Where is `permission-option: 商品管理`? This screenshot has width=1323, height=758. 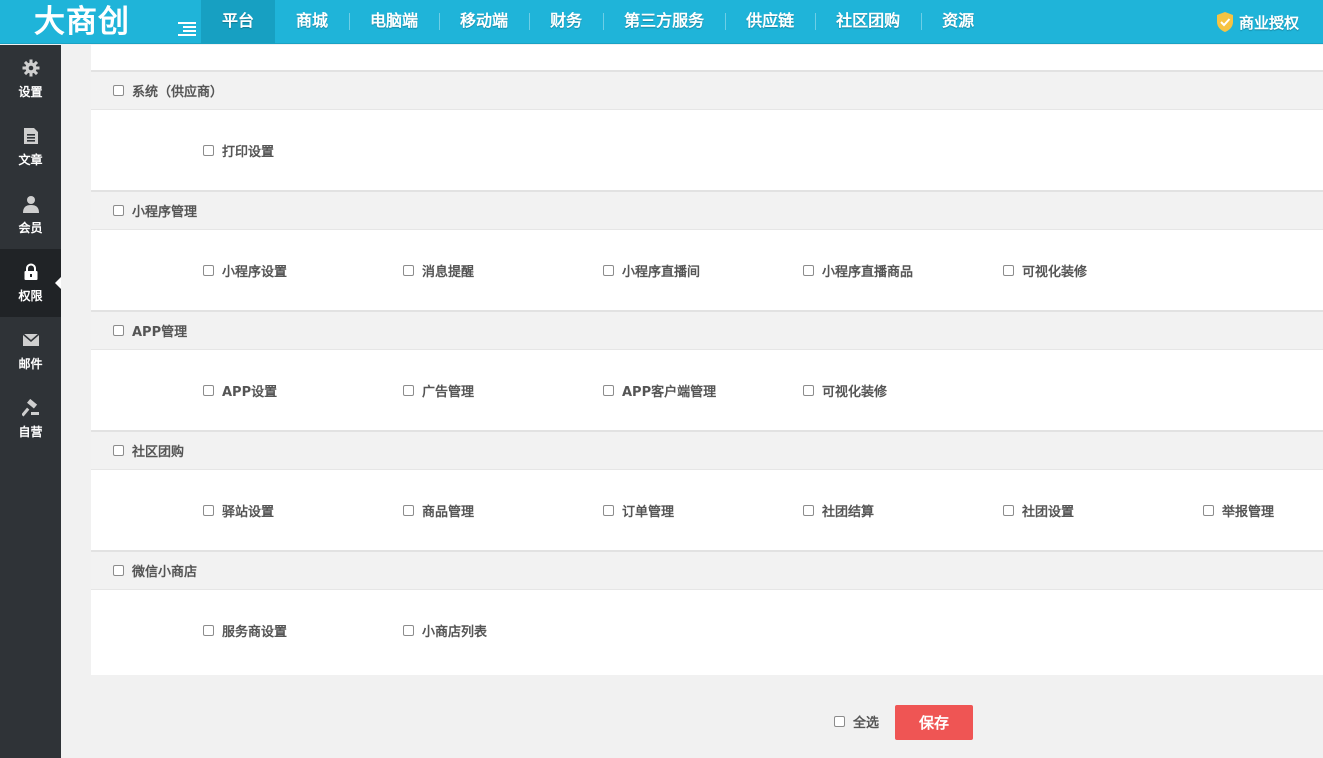 permission-option: 商品管理 is located at coordinates (438, 510).